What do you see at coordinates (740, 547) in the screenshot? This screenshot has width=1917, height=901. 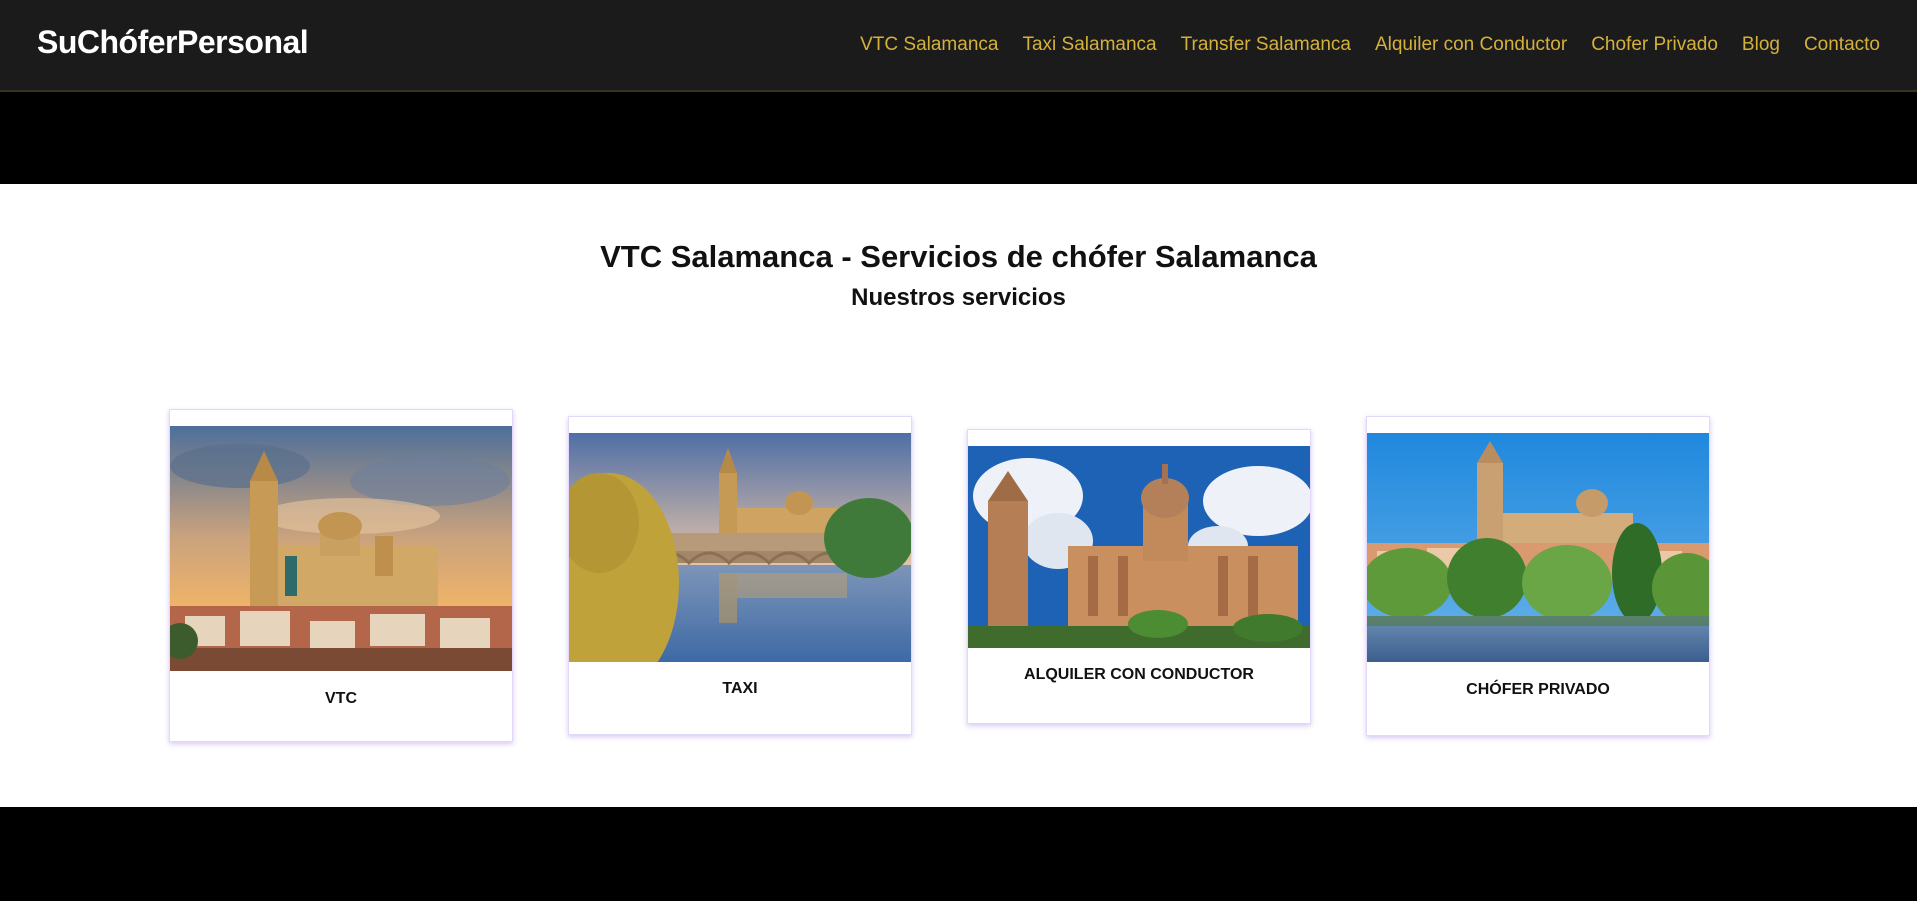 I see `bridge-river-photo` at bounding box center [740, 547].